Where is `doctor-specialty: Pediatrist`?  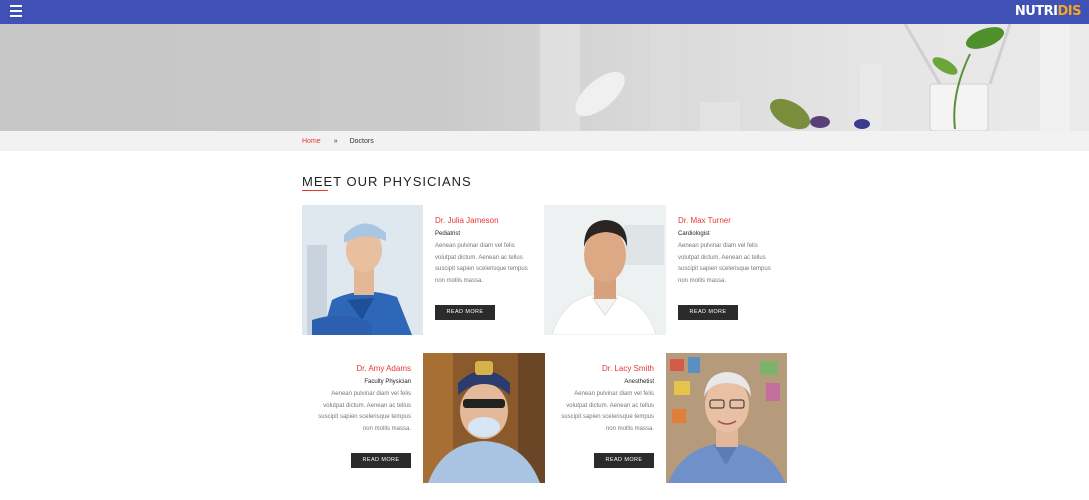 doctor-specialty: Pediatrist is located at coordinates (448, 234).